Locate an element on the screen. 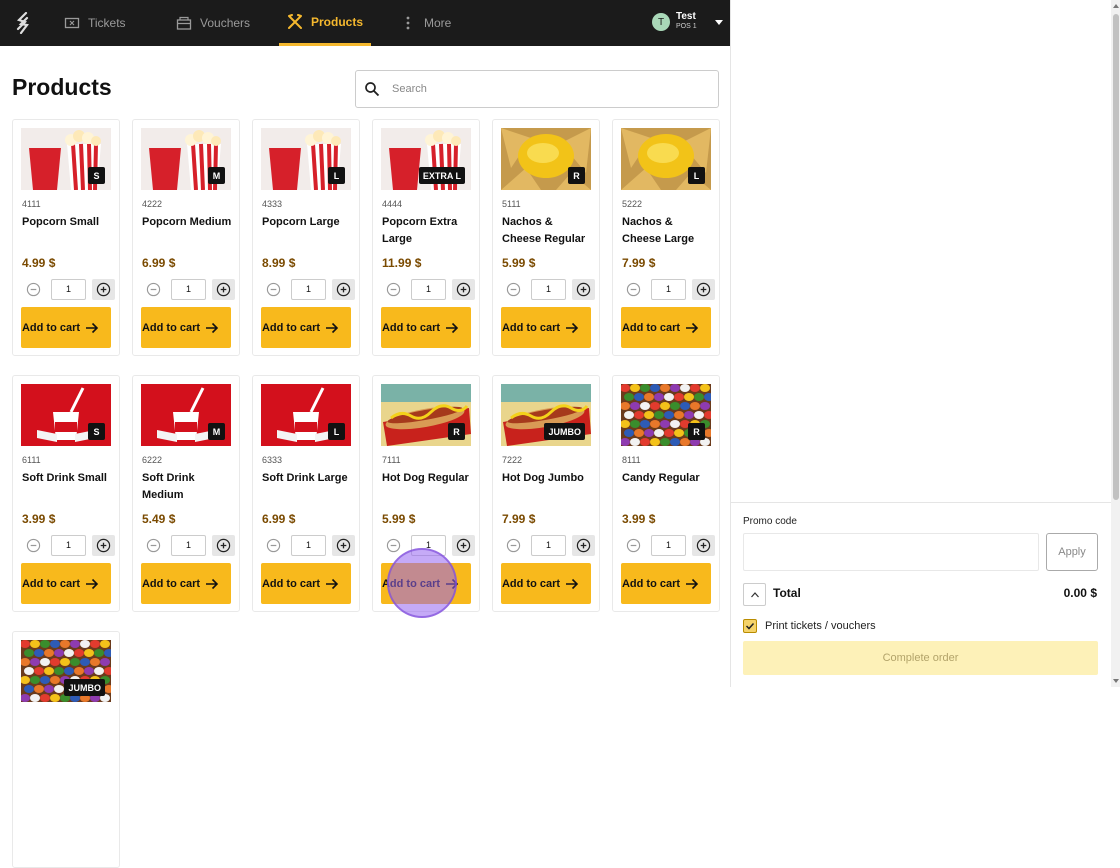 The width and height of the screenshot is (1120, 868). chevron-up-icon is located at coordinates (754, 594).